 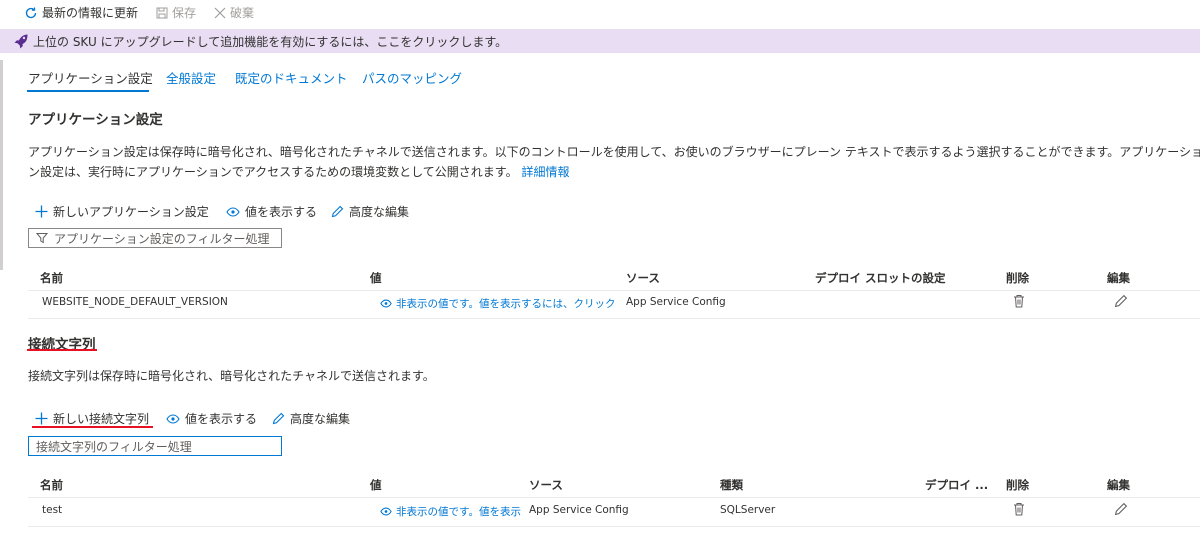 I want to click on new-app-setting-label: 新しいアプリケーション設定, so click(x=131, y=212).